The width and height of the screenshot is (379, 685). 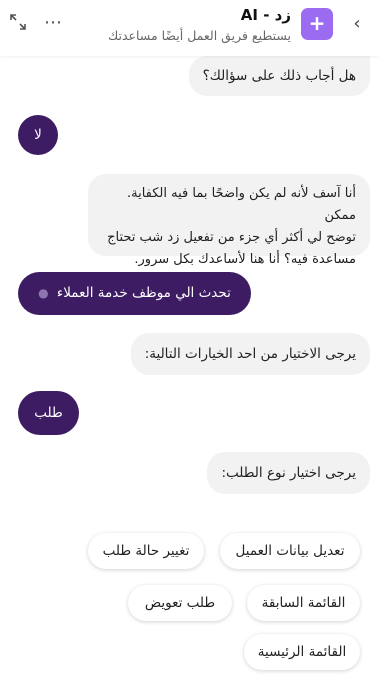 I want to click on chat-subtitle: يستطيع فريق العمل أيضًا مساعدتك, so click(x=199, y=35).